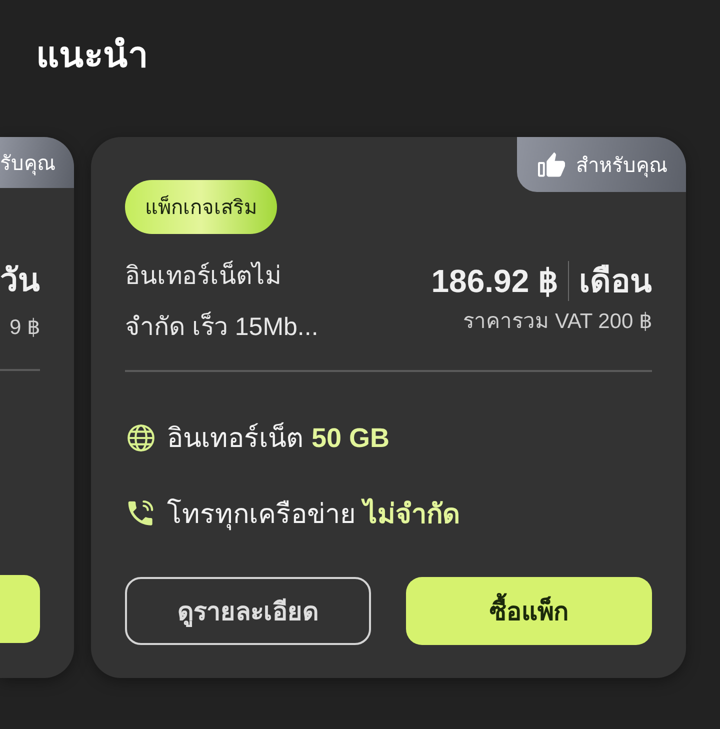  Describe the element at coordinates (37, 162) in the screenshot. I see `recommended-badge: รับคุณ` at that location.